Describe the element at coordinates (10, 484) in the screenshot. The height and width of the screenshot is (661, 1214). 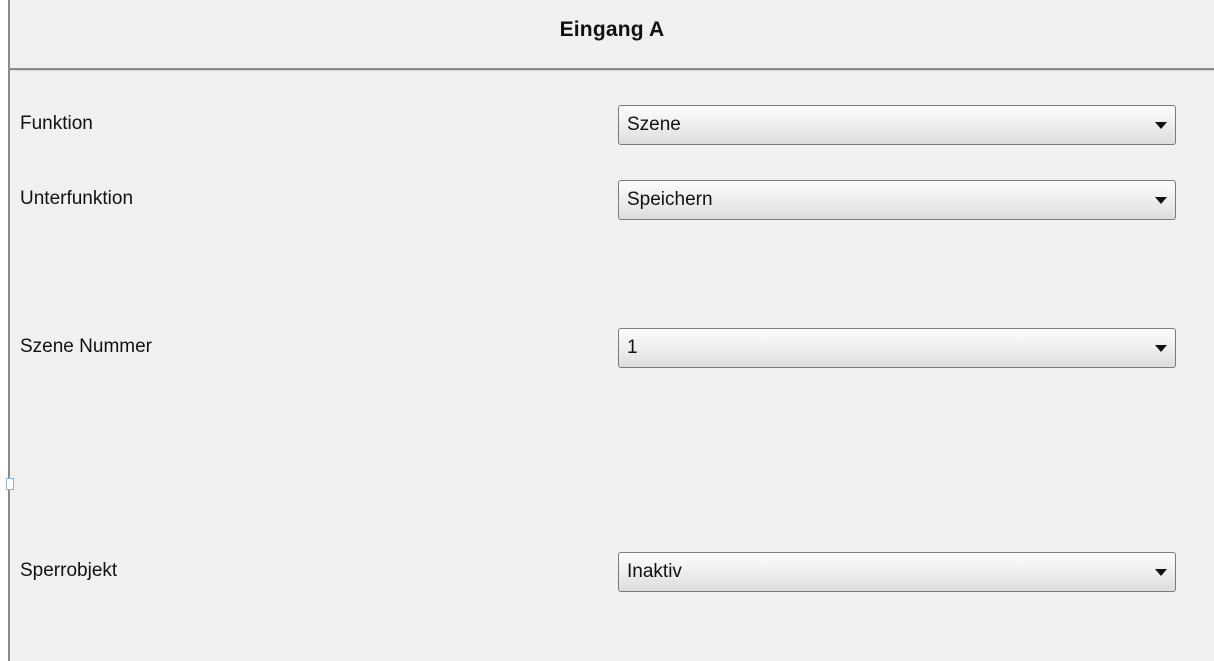
I see `left-resize-handle` at that location.